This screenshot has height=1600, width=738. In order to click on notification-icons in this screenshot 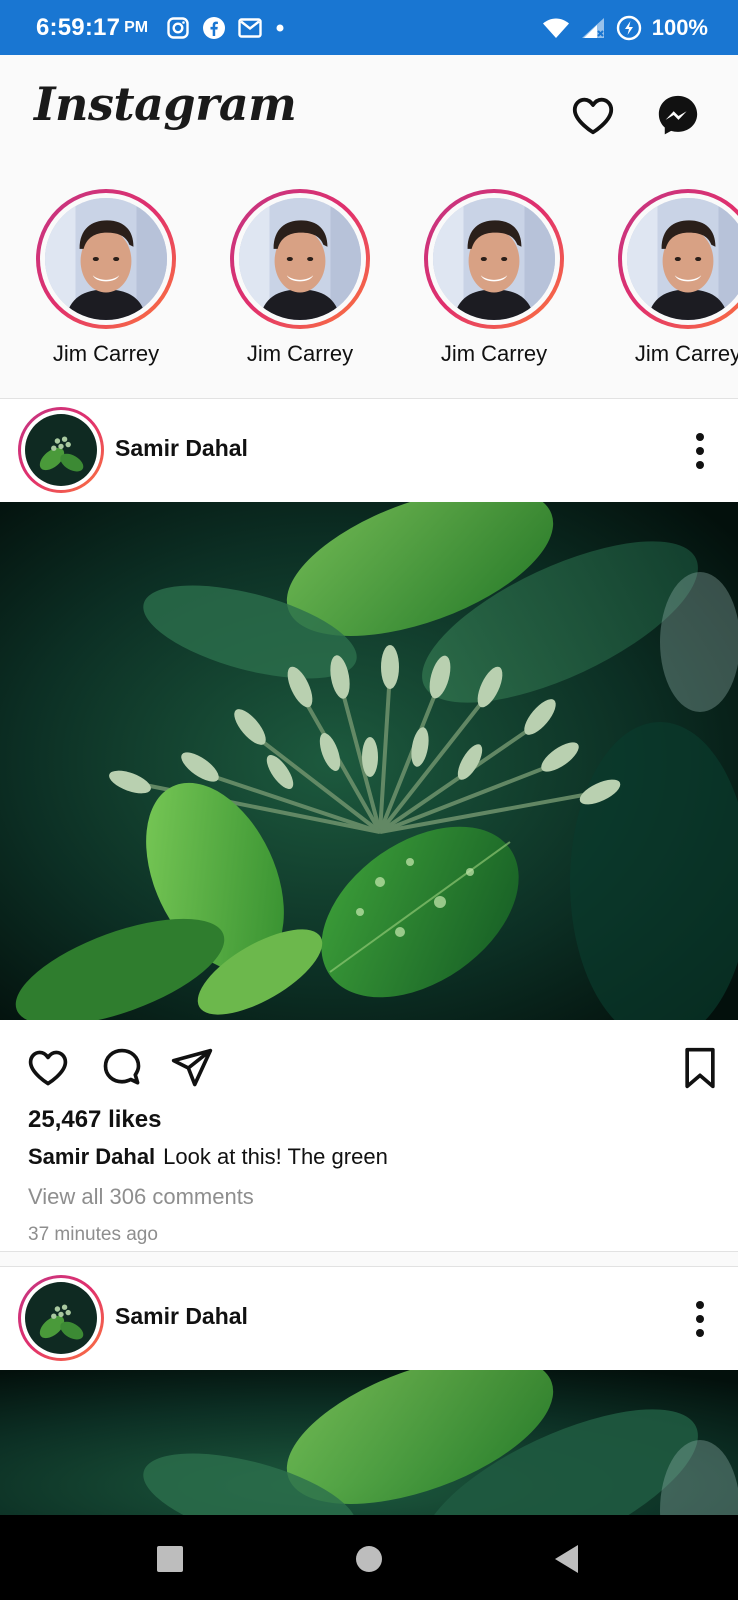, I will do `click(226, 28)`.